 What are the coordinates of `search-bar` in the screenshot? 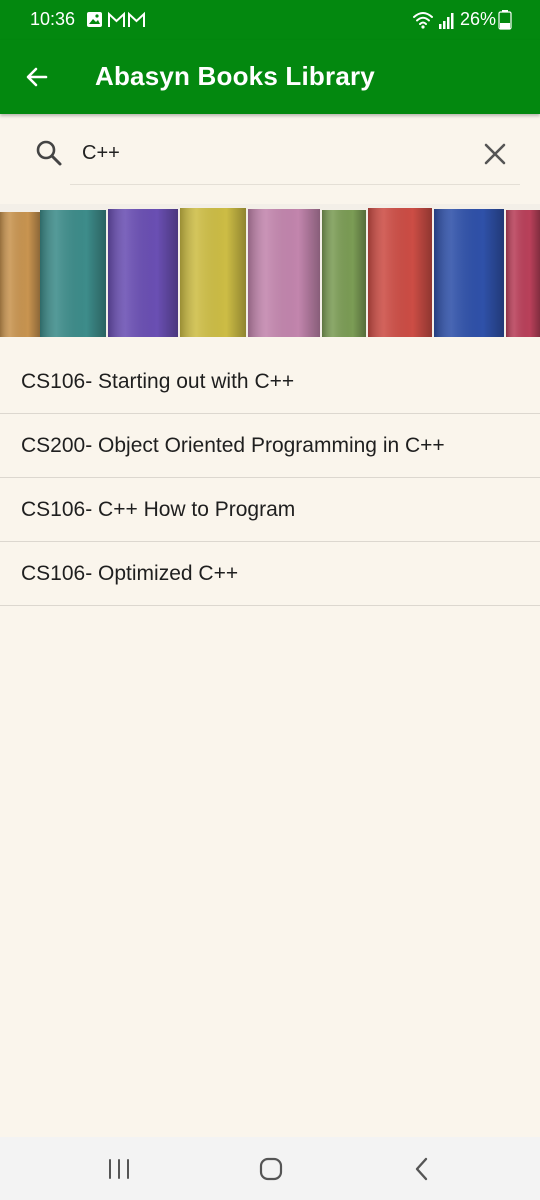 It's located at (270, 159).